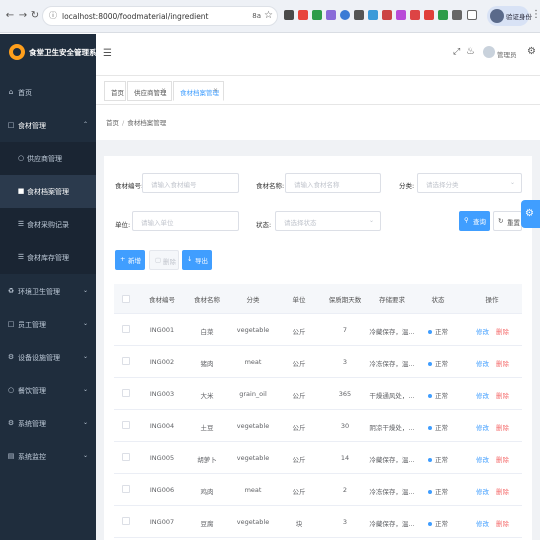  I want to click on tab-home: 首页, so click(115, 91).